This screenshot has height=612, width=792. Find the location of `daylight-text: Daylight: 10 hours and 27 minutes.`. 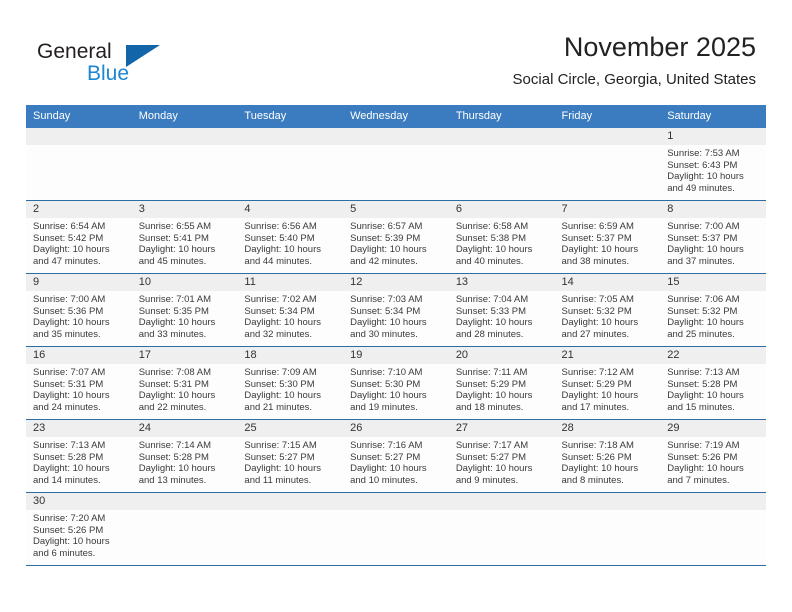

daylight-text: Daylight: 10 hours and 27 minutes. is located at coordinates (600, 328).